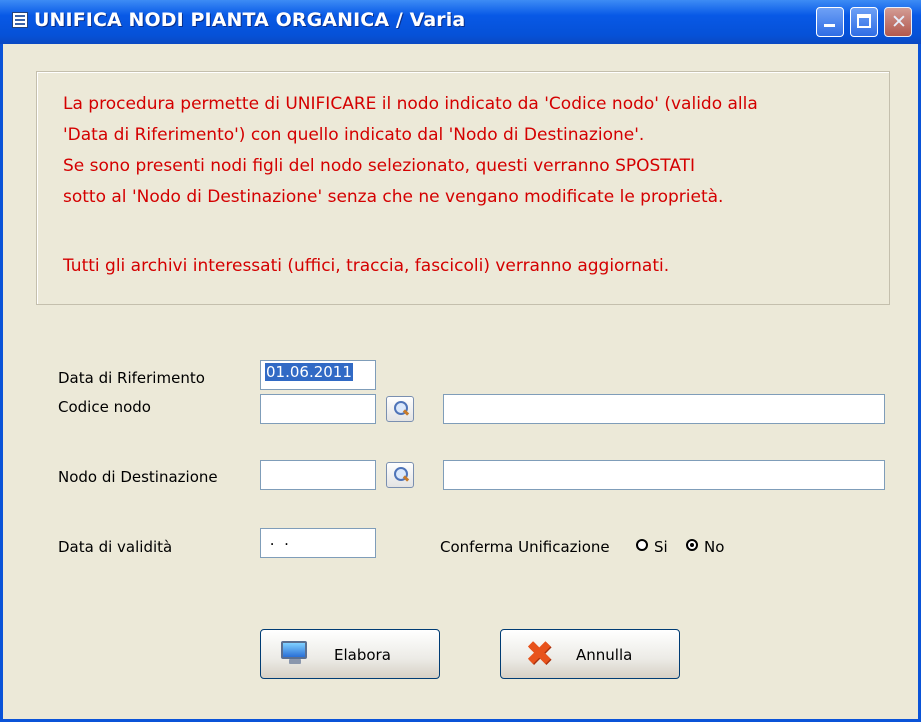  I want to click on codice-nodo-label: Codice nodo, so click(104, 407).